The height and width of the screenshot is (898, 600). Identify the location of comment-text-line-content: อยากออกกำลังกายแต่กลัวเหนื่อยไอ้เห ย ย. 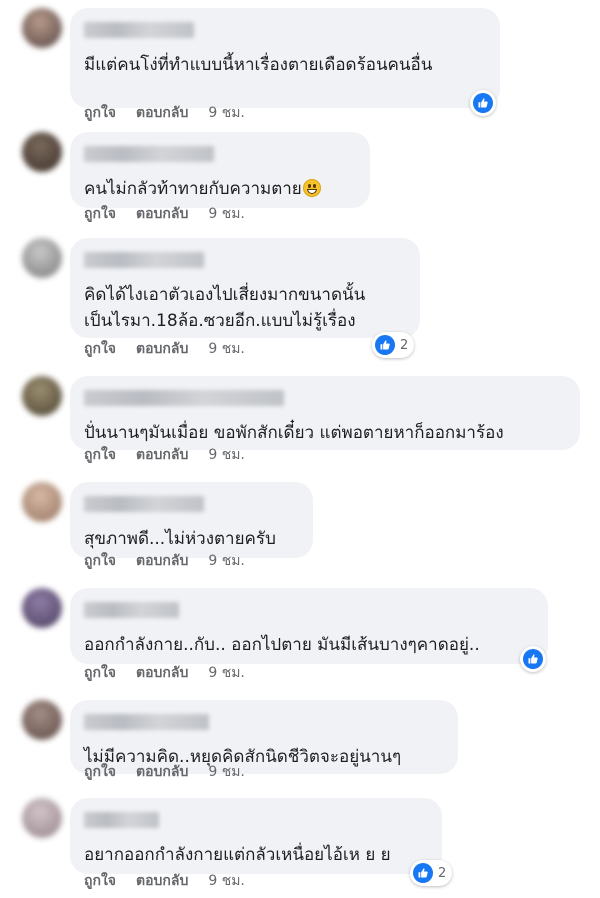
(237, 855).